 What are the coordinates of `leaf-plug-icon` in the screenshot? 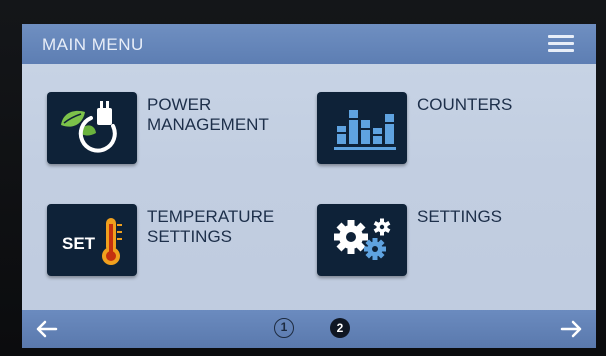 It's located at (92, 128).